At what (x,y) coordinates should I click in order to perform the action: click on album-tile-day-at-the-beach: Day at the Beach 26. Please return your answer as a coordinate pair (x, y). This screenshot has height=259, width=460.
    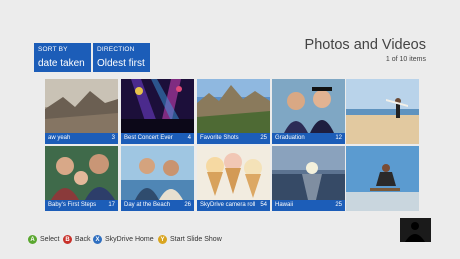
    Looking at the image, I should click on (157, 178).